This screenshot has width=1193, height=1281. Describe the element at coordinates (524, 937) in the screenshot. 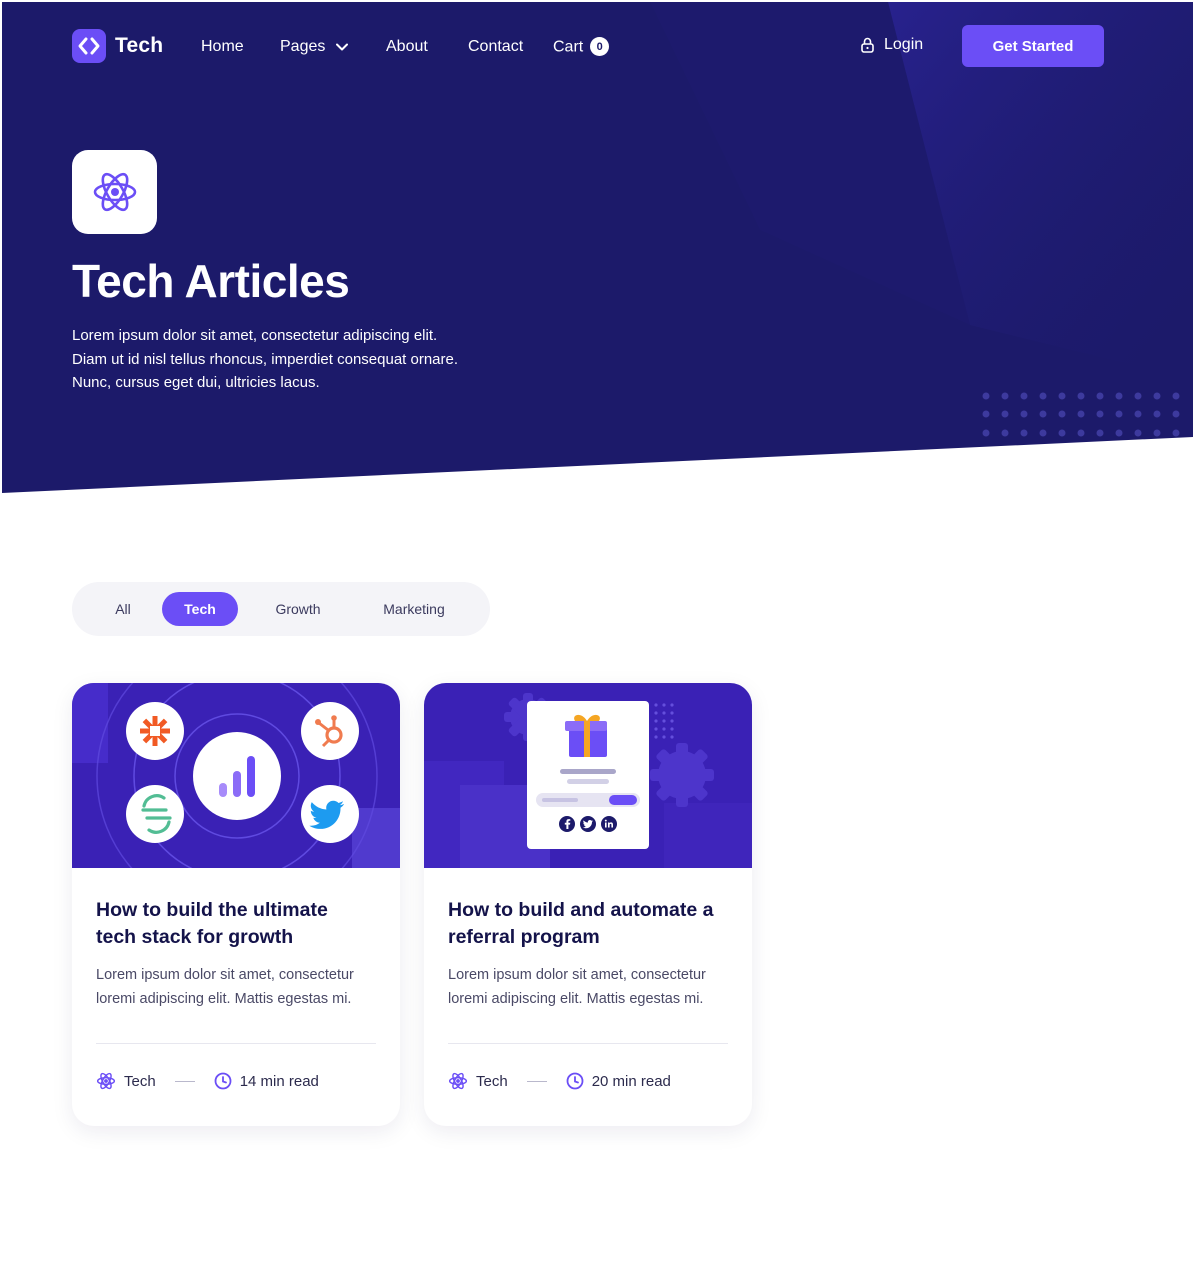

I see `article-title-line: referral program` at that location.